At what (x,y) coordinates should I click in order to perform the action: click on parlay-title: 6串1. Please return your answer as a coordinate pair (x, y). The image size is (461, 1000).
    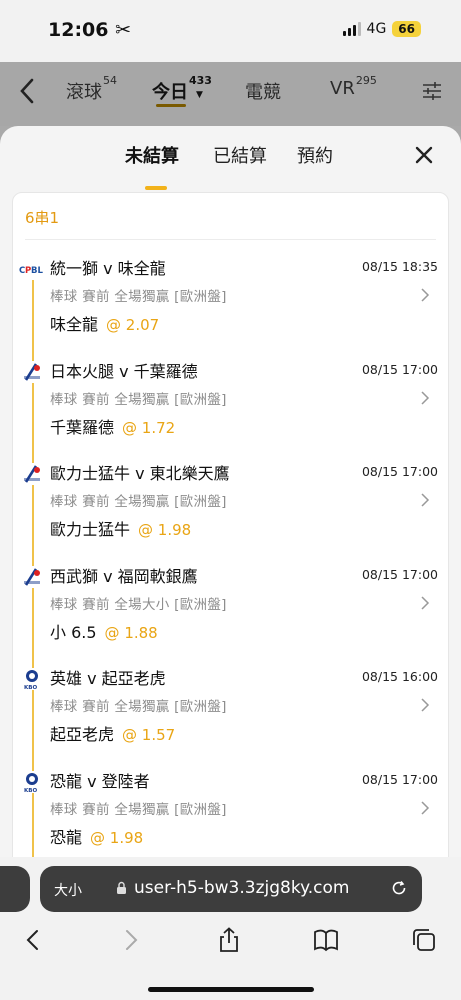
    Looking at the image, I should click on (42, 218).